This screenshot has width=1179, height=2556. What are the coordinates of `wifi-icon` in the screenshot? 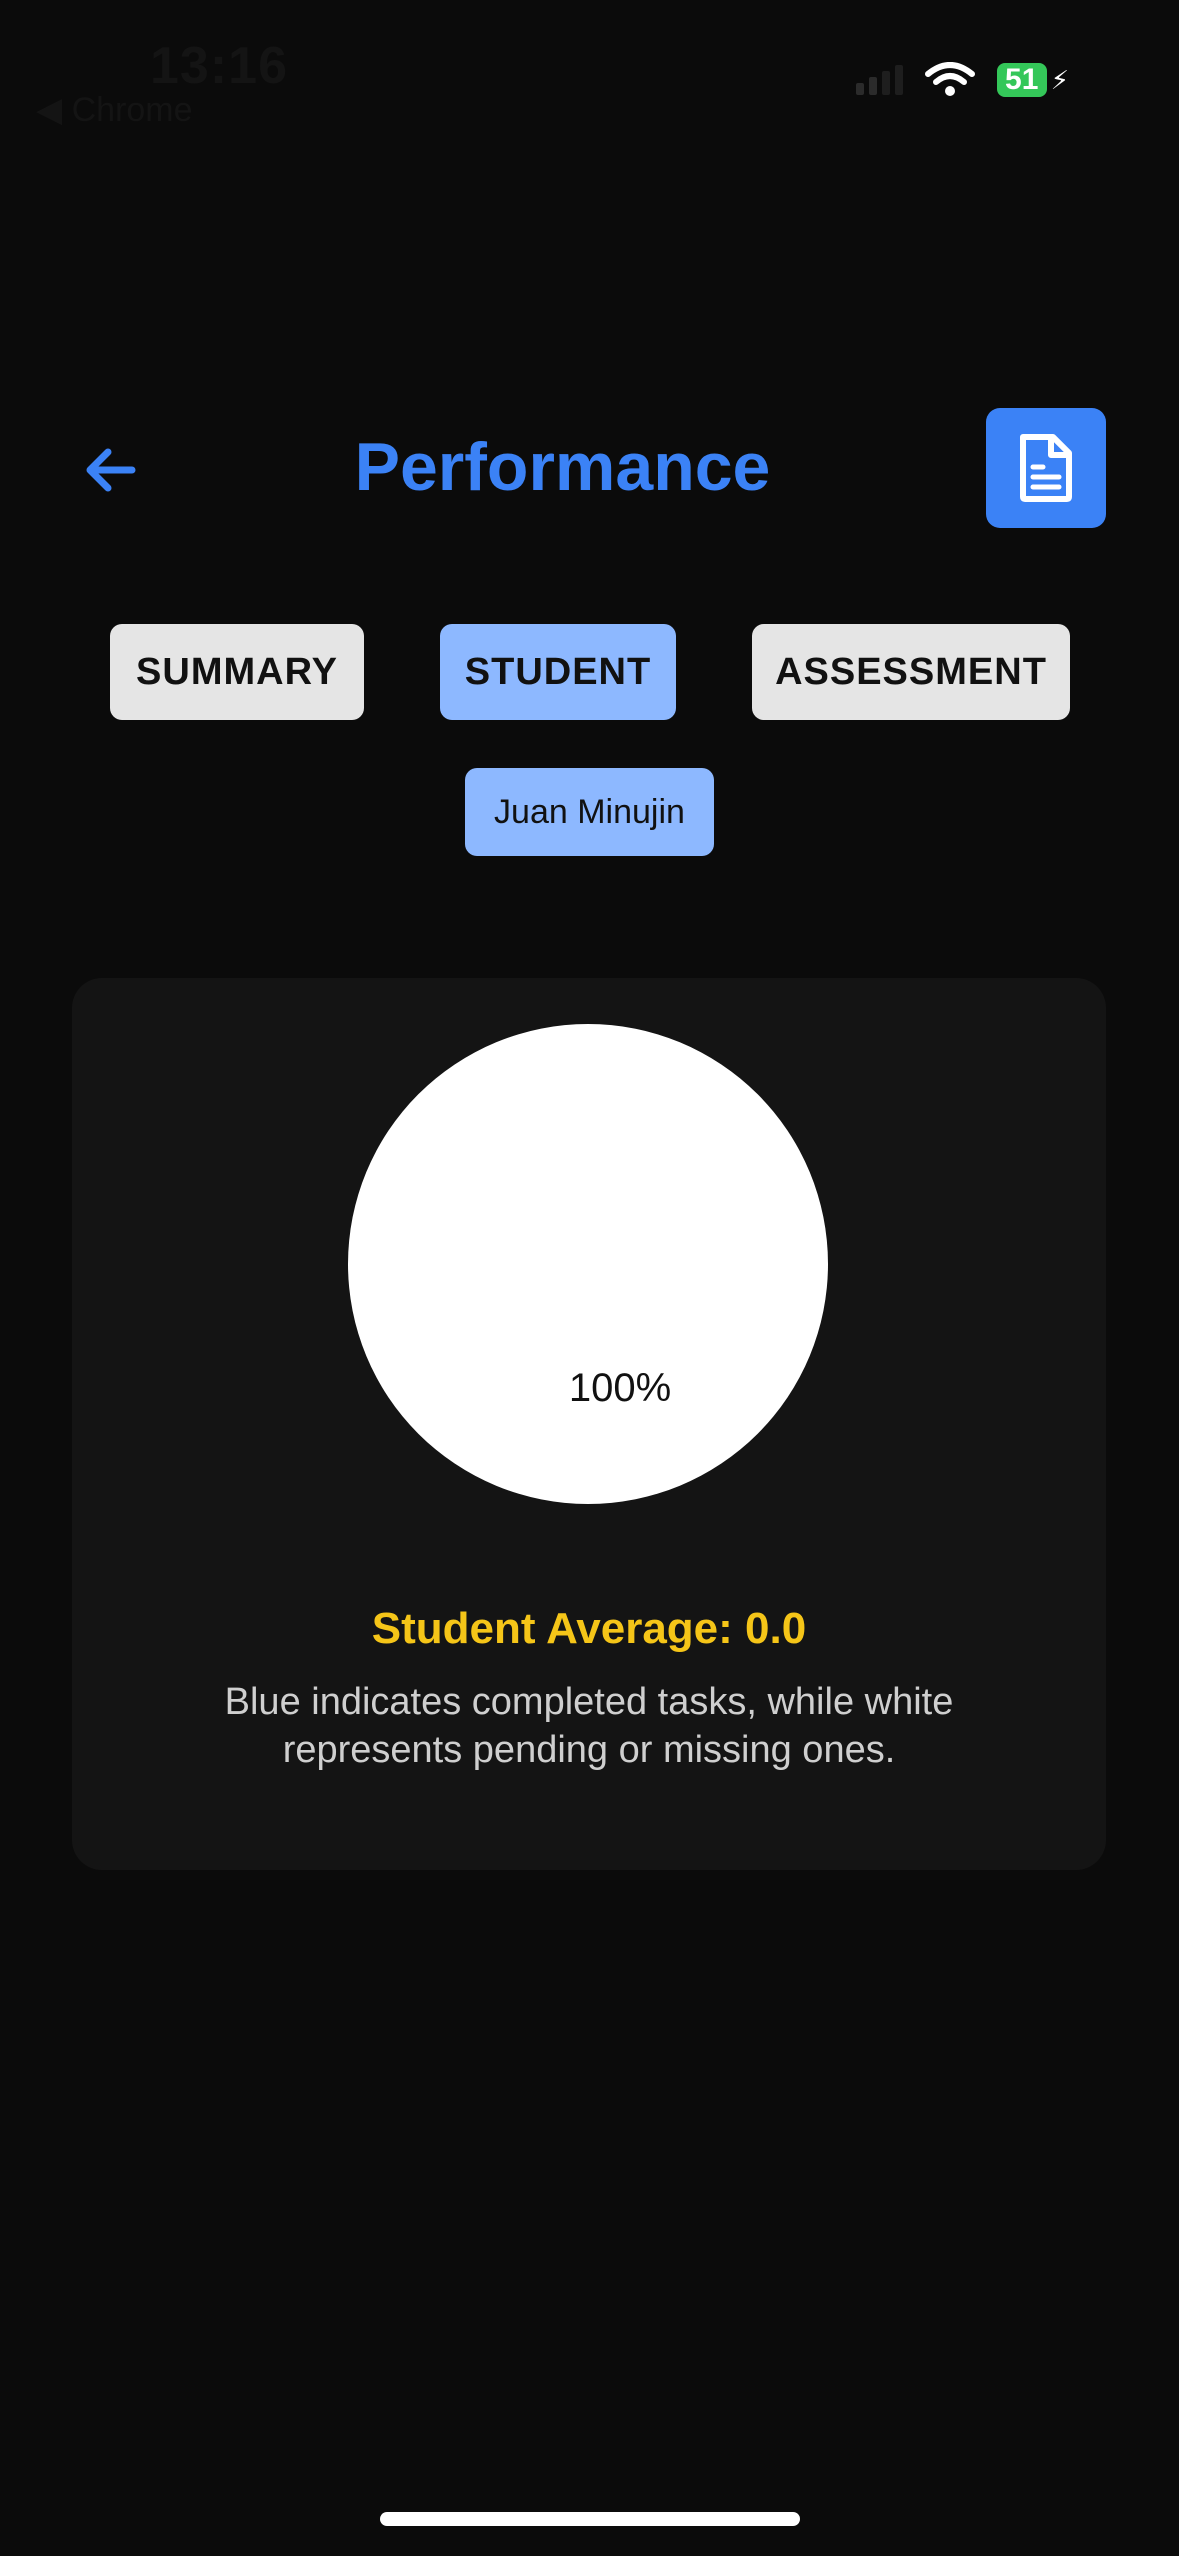 It's located at (949, 80).